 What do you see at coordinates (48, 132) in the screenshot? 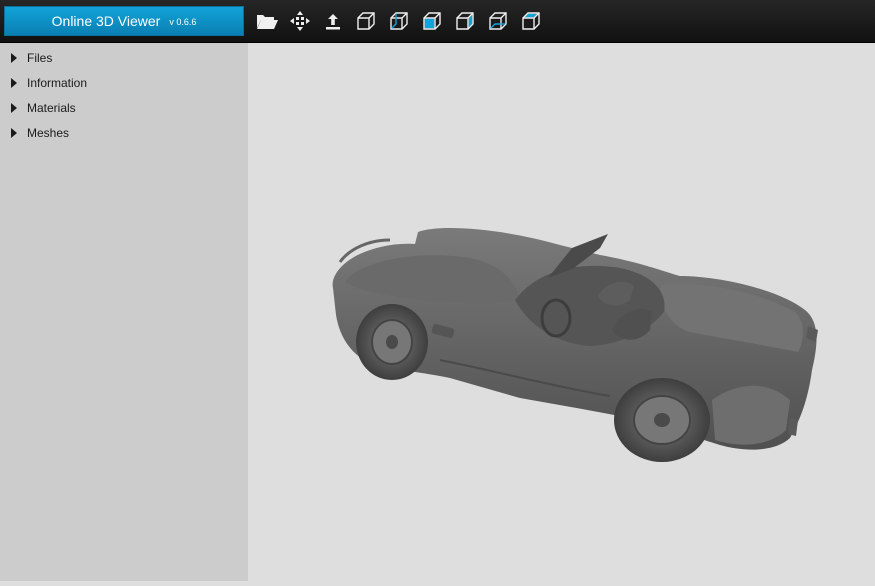
I see `sidebar-item-label: Meshes` at bounding box center [48, 132].